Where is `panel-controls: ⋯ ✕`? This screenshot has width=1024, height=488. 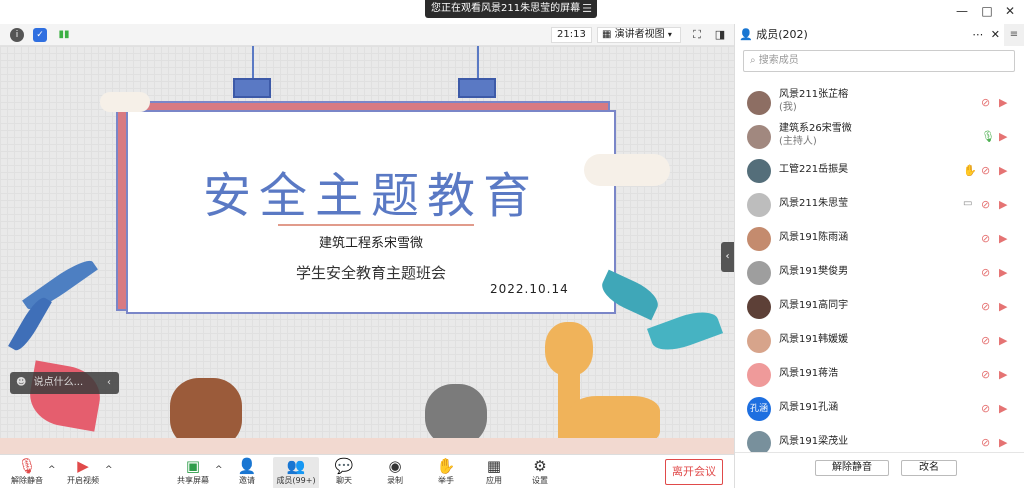
panel-controls: ⋯ ✕ is located at coordinates (986, 35).